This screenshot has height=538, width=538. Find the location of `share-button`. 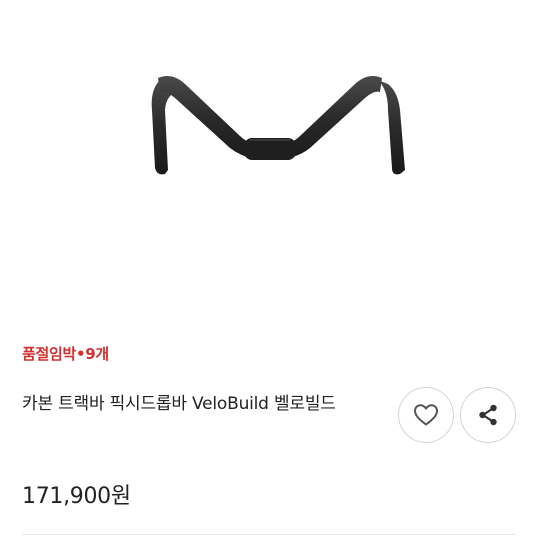

share-button is located at coordinates (488, 415).